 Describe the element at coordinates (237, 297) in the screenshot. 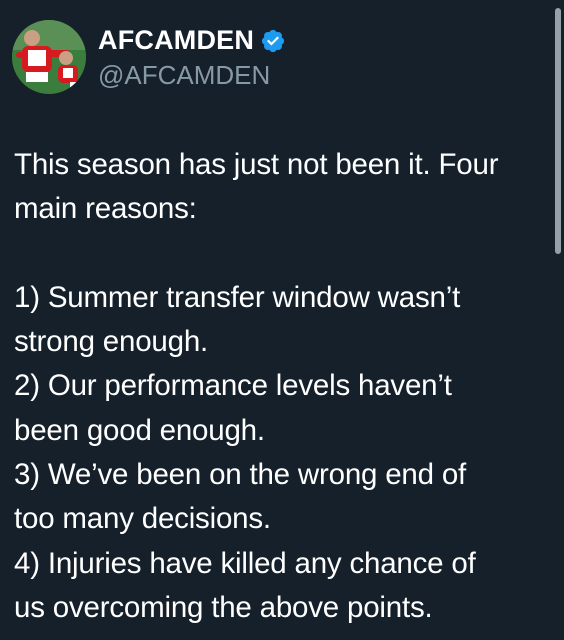

I see `tweet-line: 1) Summer transfer window wasn’t` at that location.